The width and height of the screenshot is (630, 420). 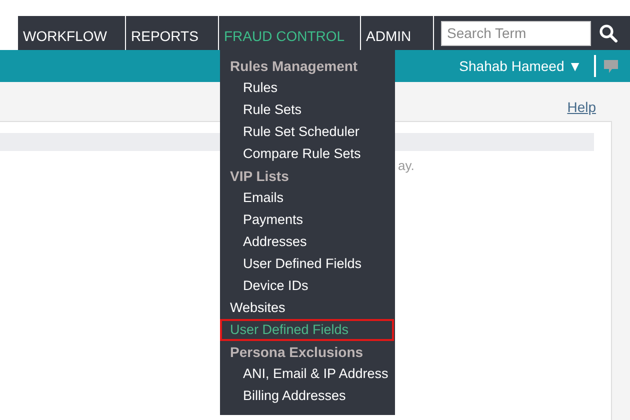 I want to click on menu-heading: Persona Exclusions, so click(x=296, y=352).